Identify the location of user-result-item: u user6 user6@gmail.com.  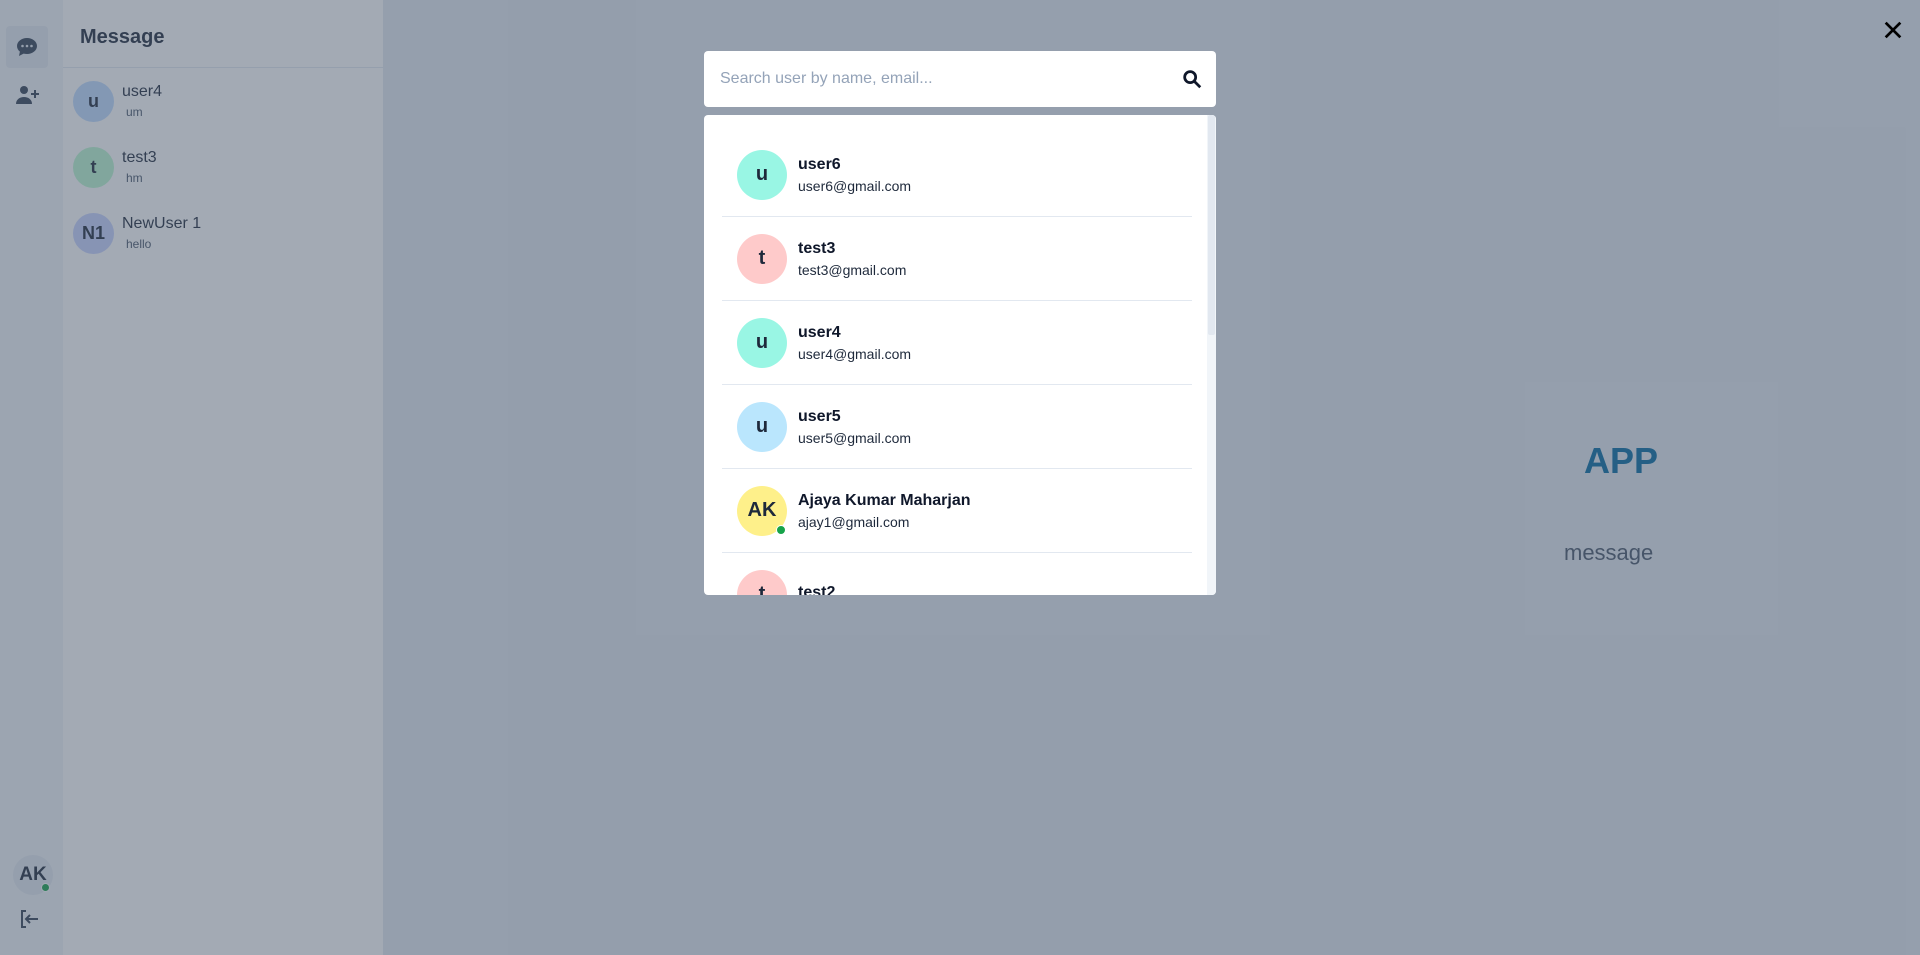
(957, 175).